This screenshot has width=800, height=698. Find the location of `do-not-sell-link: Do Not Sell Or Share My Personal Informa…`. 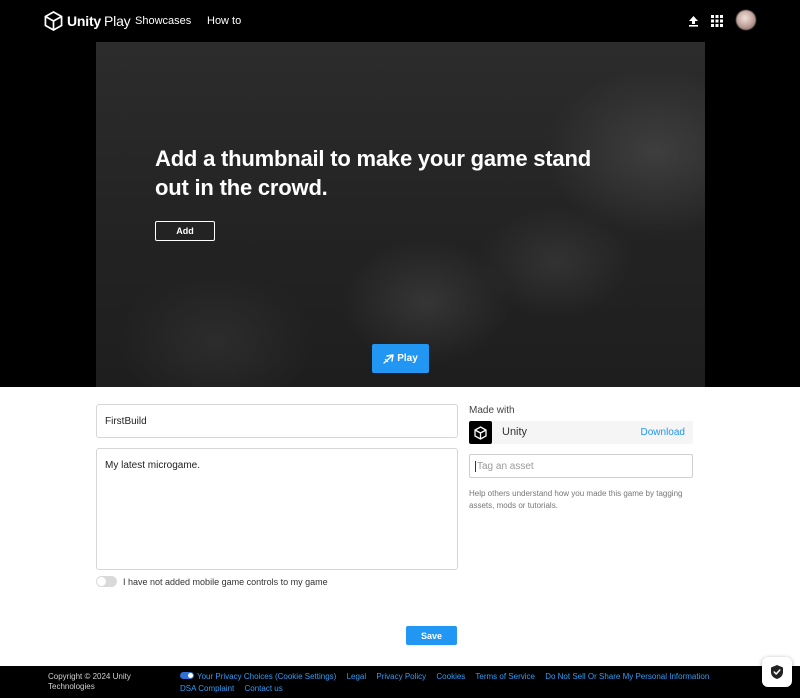

do-not-sell-link: Do Not Sell Or Share My Personal Informa… is located at coordinates (627, 676).